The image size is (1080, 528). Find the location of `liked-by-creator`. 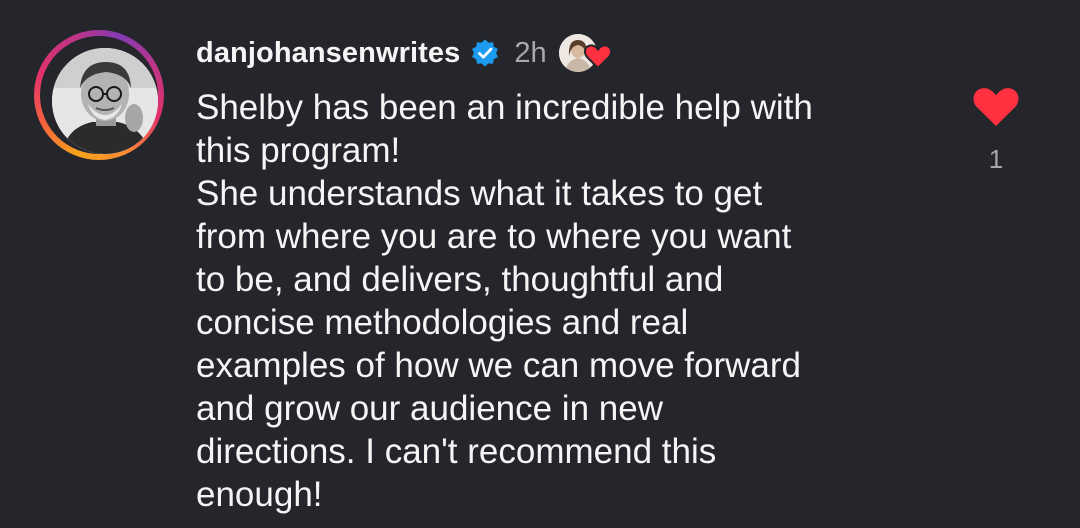

liked-by-creator is located at coordinates (586, 53).